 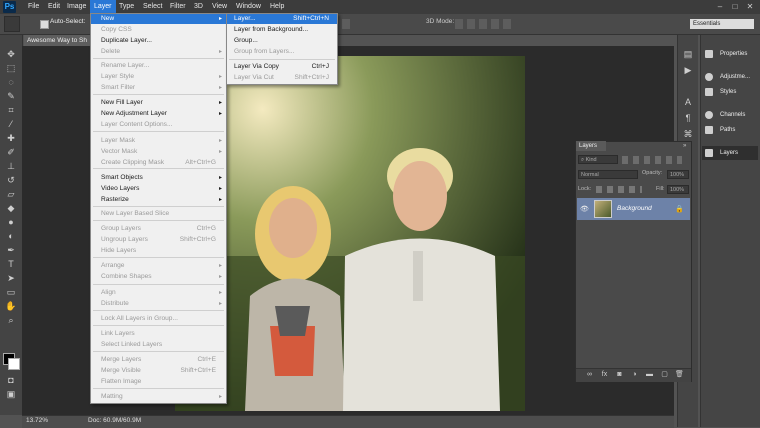 I want to click on background-color-swatch, so click(x=14, y=364).